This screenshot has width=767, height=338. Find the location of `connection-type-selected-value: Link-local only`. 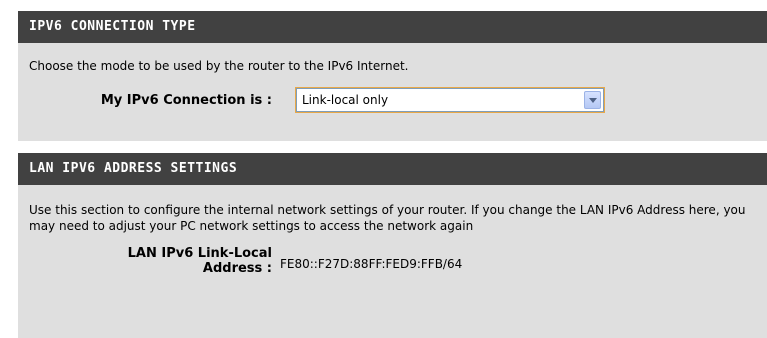

connection-type-selected-value: Link-local only is located at coordinates (345, 100).